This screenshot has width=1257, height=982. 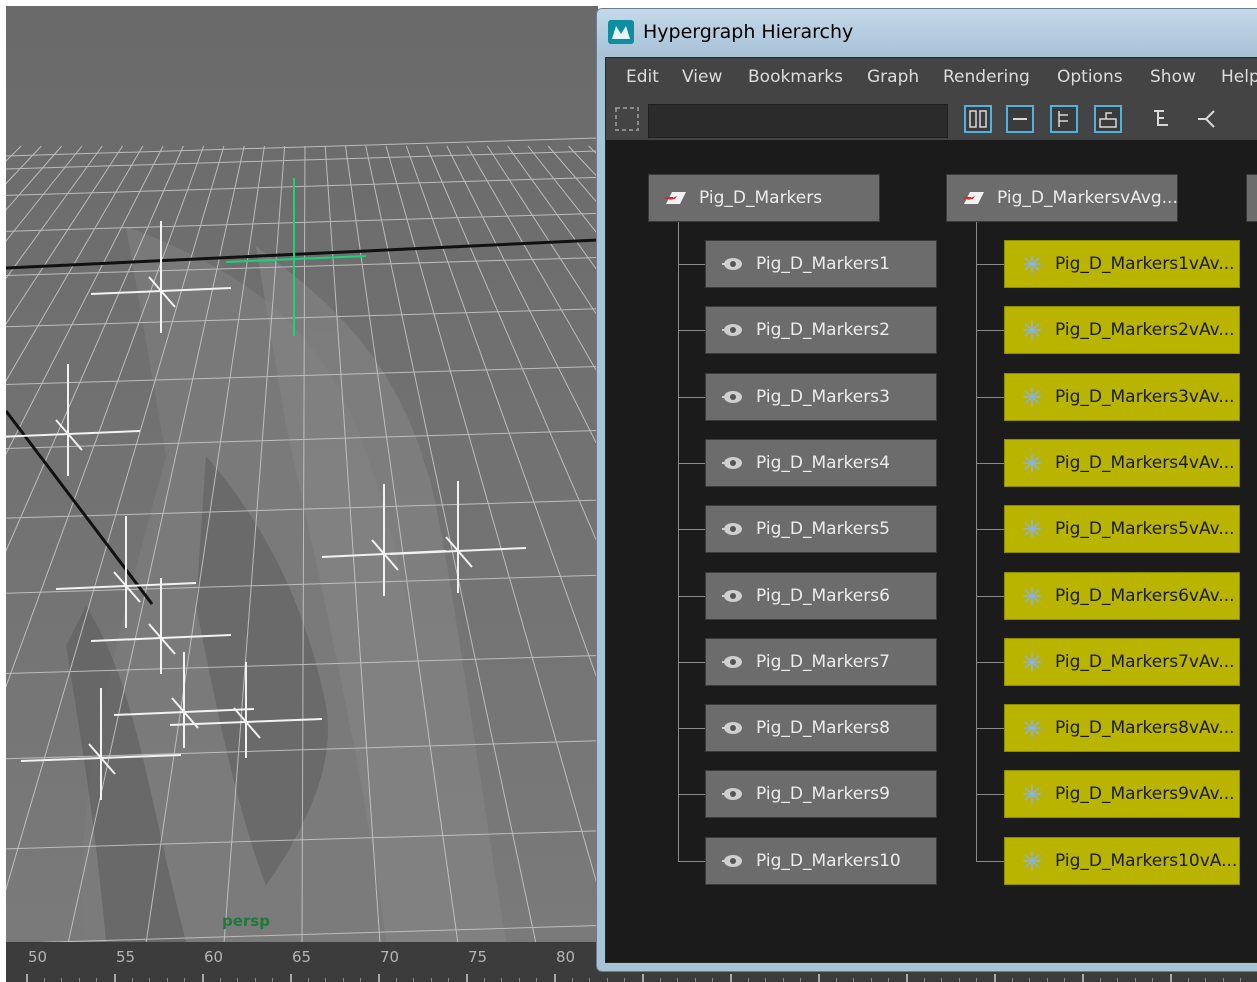 I want to click on child-node: Pig_D_Markers8, so click(x=821, y=728).